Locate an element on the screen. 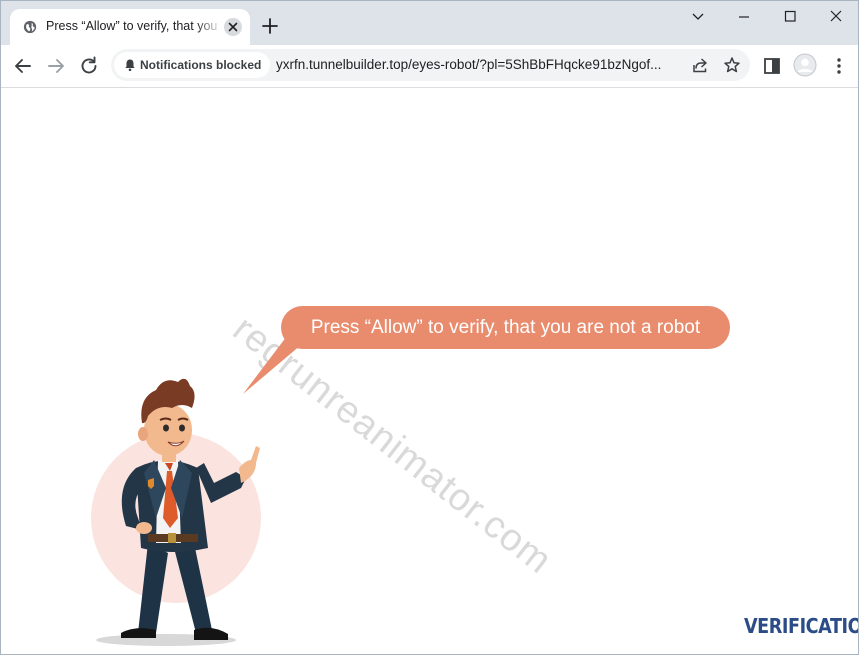  reload-icon is located at coordinates (89, 66).